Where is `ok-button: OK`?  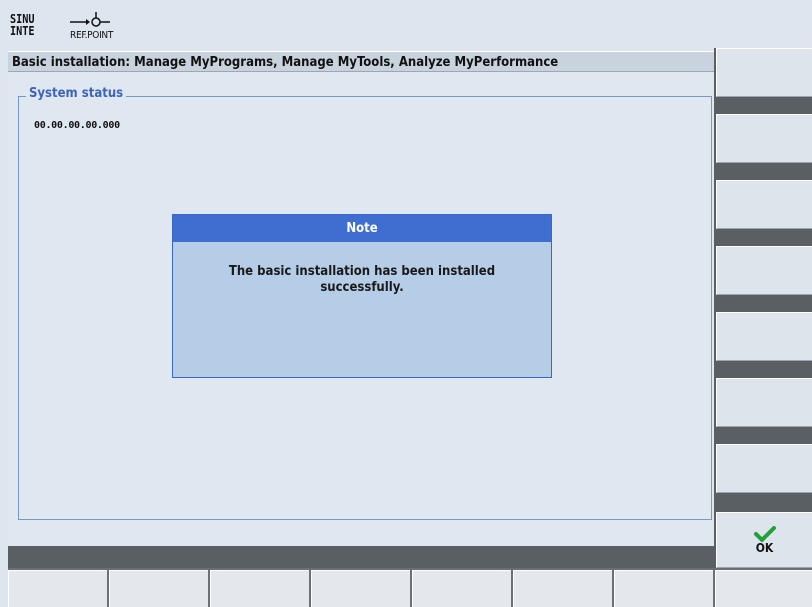 ok-button: OK is located at coordinates (764, 540).